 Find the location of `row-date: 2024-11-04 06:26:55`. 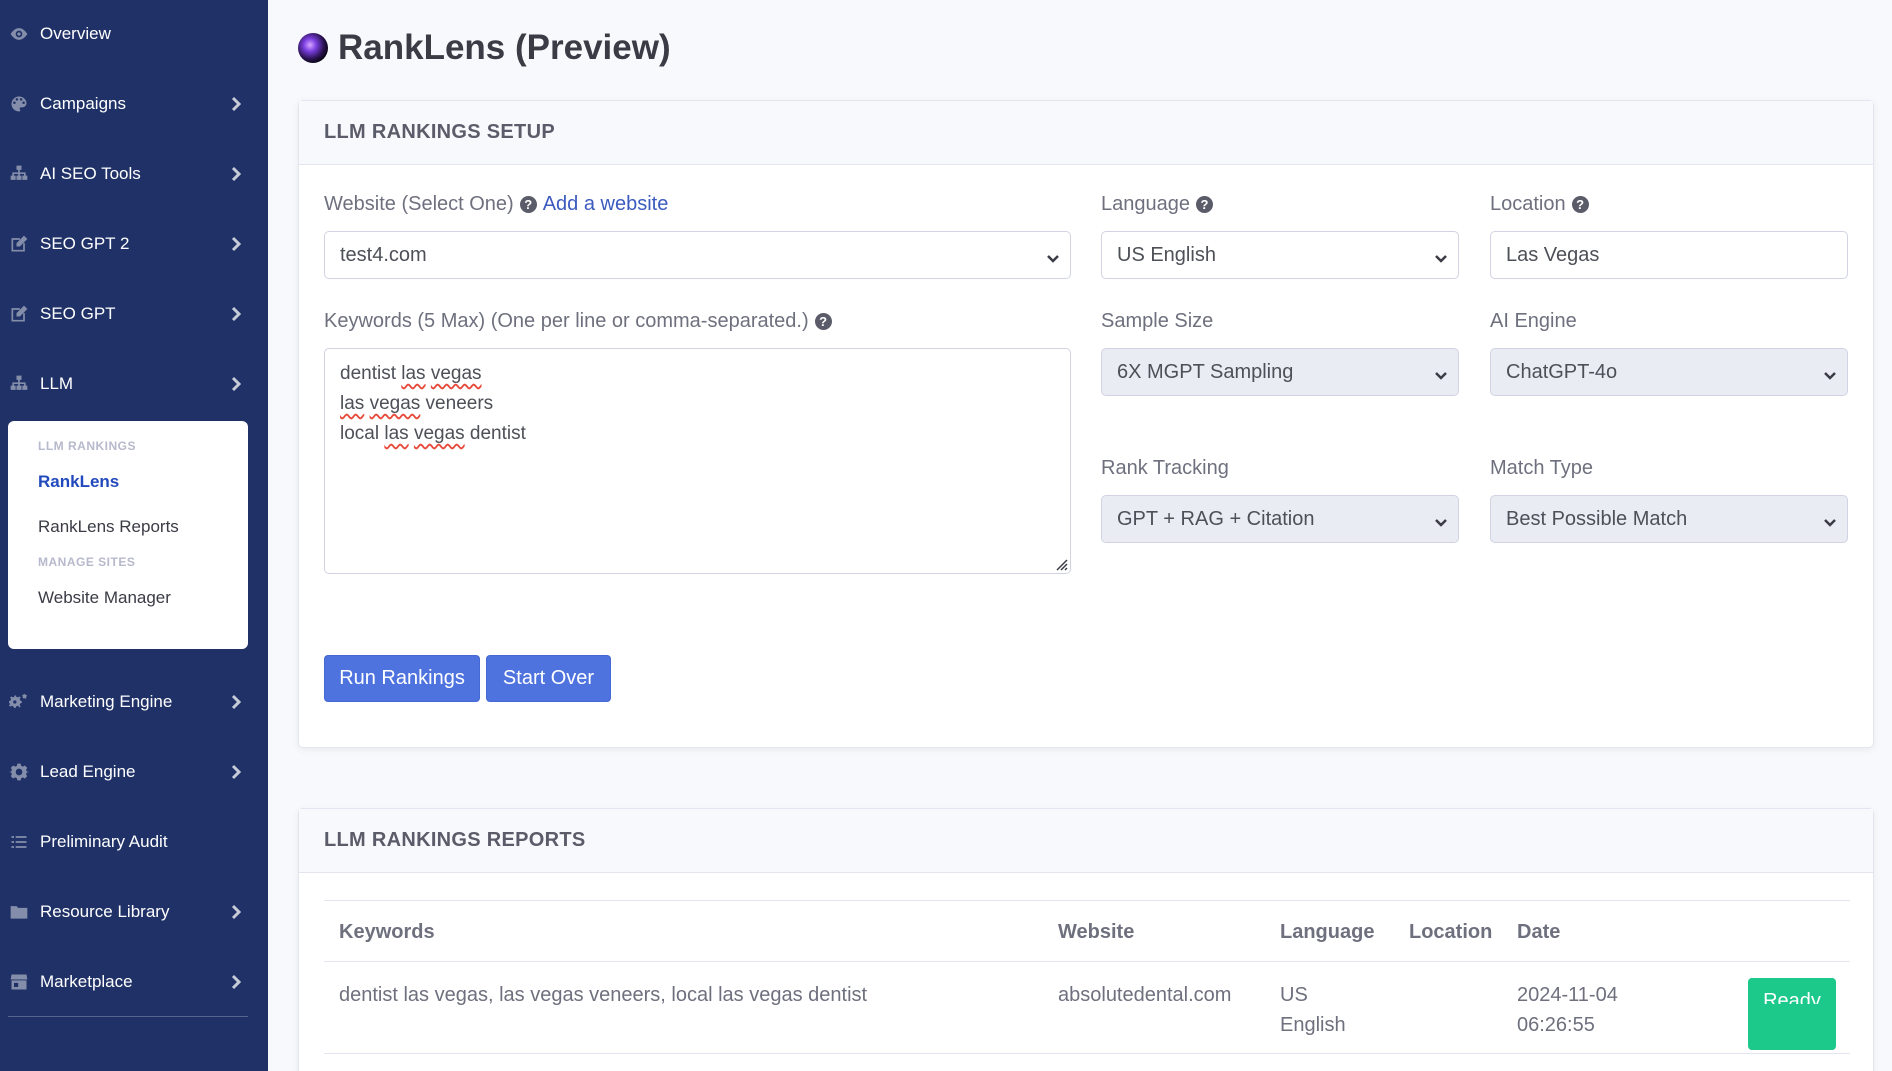

row-date: 2024-11-04 06:26:55 is located at coordinates (1567, 1010).